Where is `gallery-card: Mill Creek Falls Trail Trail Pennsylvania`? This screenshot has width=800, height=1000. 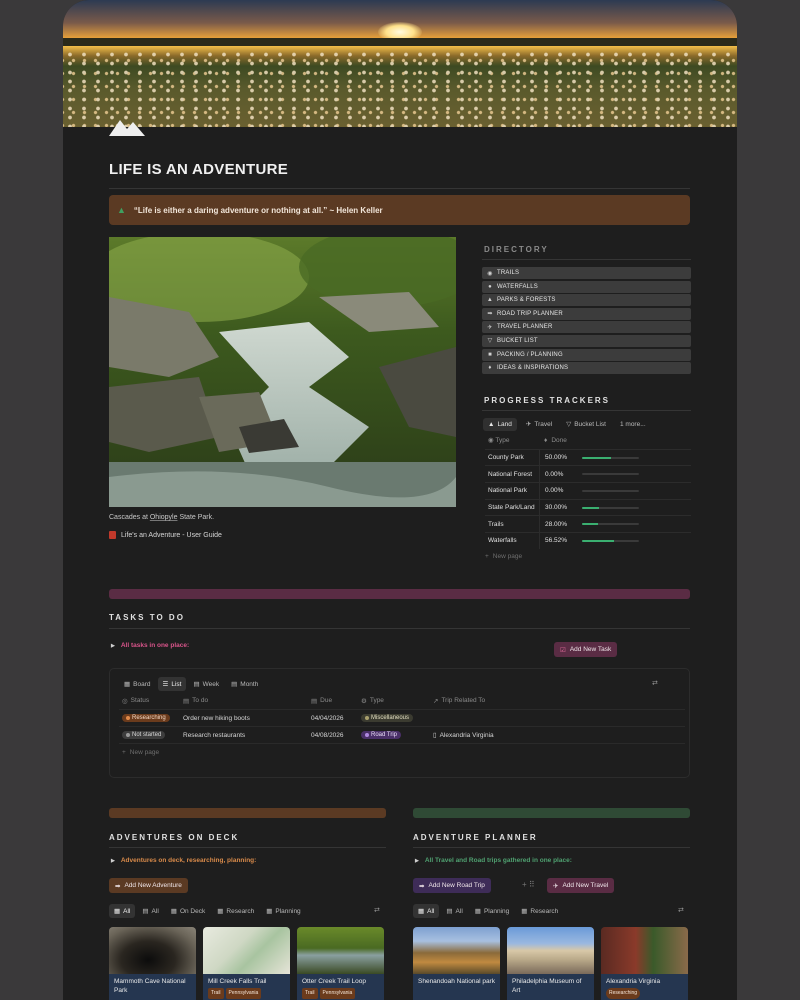
gallery-card: Mill Creek Falls Trail Trail Pennsylvania is located at coordinates (246, 963).